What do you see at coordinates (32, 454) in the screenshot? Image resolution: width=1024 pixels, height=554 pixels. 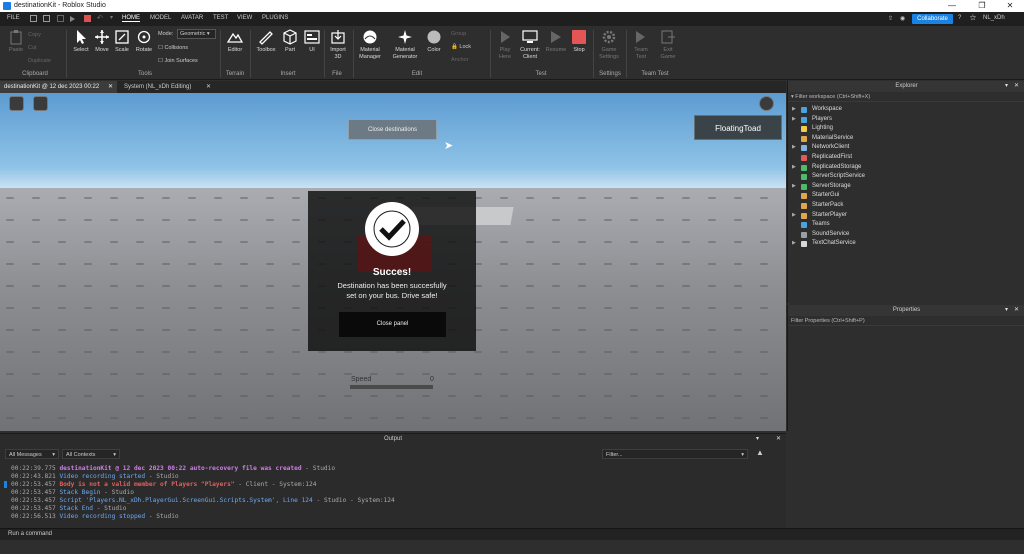 I see `messages-filter-dropdown: All Messages ▾` at bounding box center [32, 454].